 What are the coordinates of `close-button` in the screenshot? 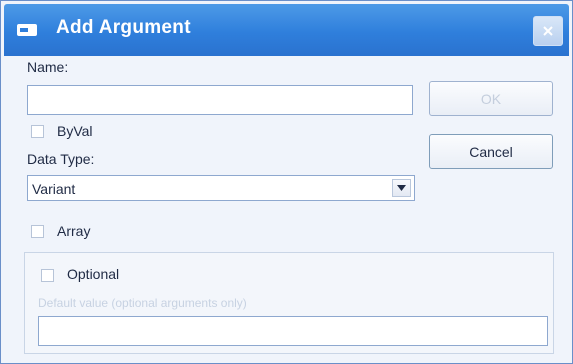 It's located at (548, 31).